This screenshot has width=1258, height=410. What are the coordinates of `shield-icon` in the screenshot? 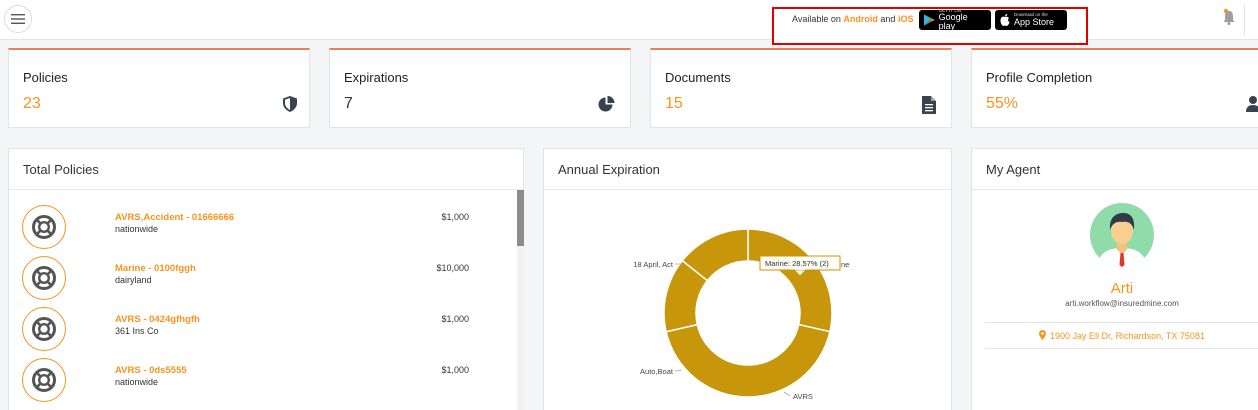 It's located at (290, 104).